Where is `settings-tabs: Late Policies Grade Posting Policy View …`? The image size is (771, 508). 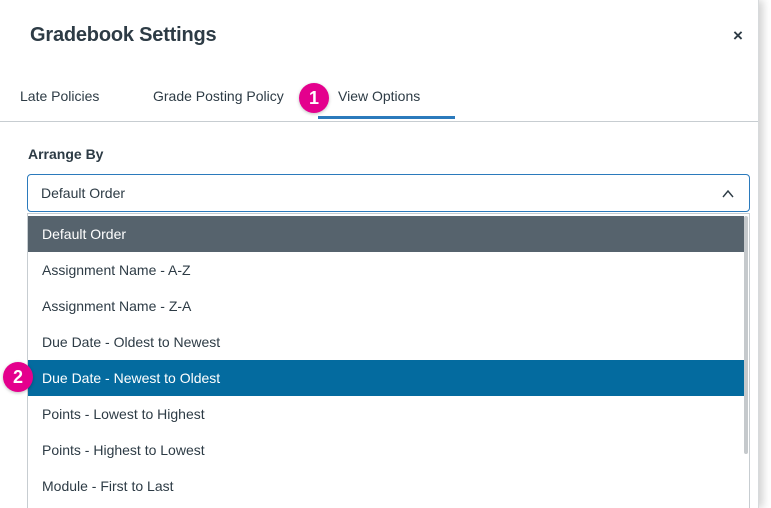 settings-tabs: Late Policies Grade Posting Policy View … is located at coordinates (379, 102).